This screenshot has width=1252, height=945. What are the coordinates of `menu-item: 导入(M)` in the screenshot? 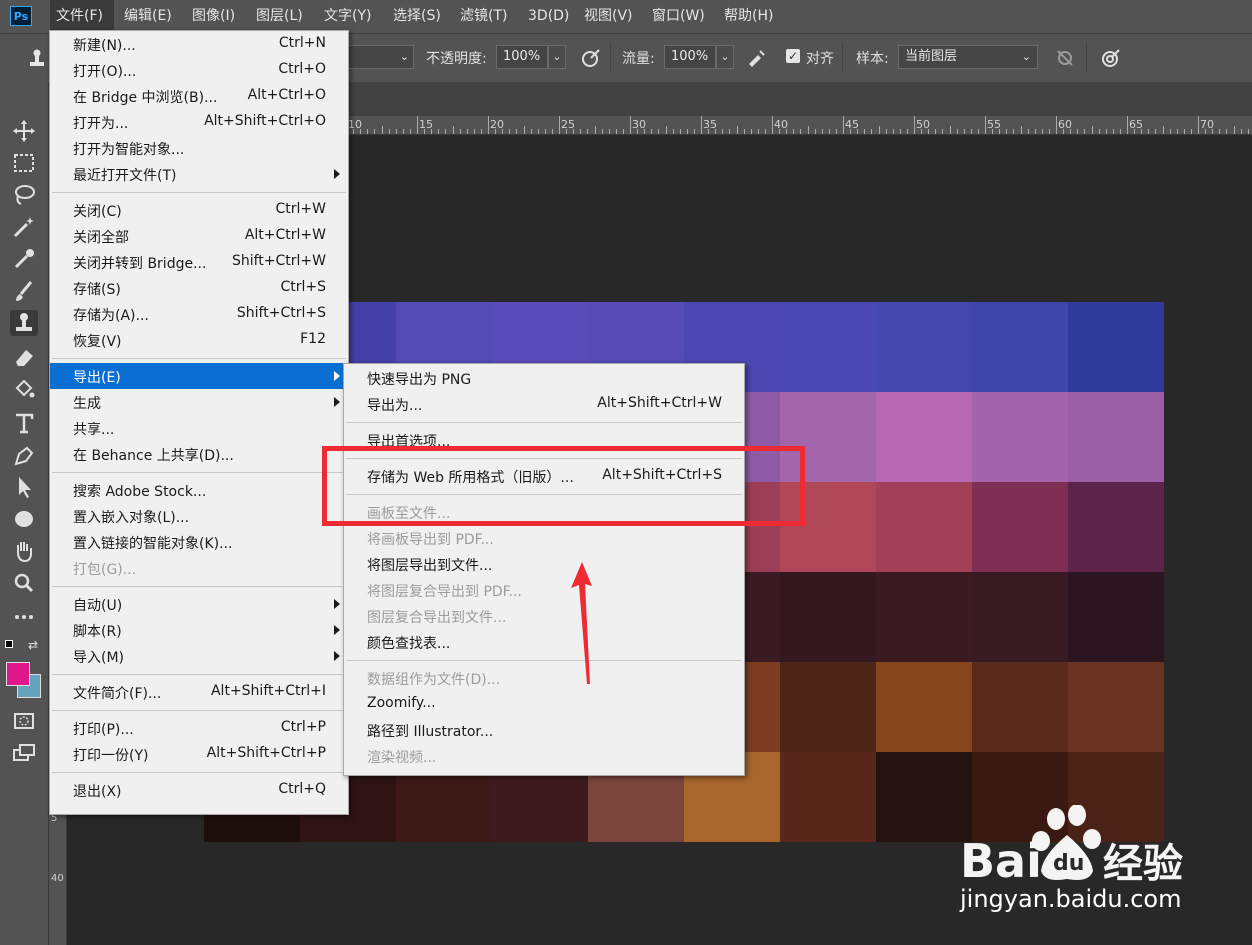 It's located at (199, 656).